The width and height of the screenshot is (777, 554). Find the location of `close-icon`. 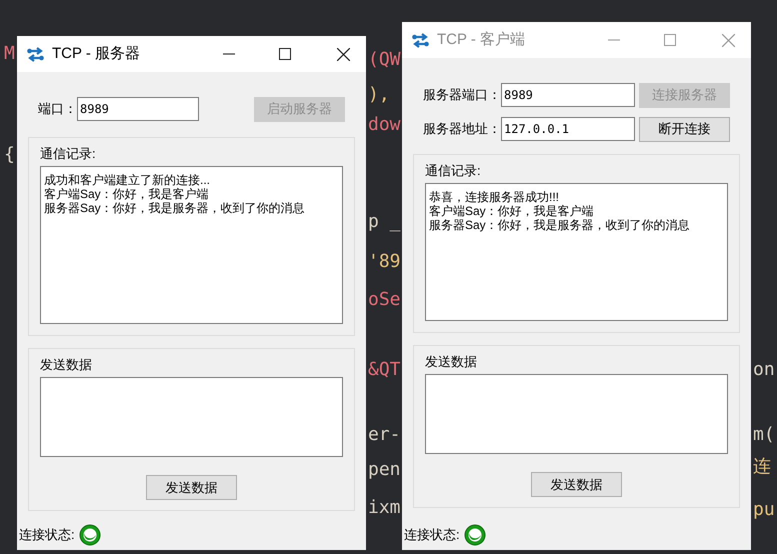

close-icon is located at coordinates (343, 54).